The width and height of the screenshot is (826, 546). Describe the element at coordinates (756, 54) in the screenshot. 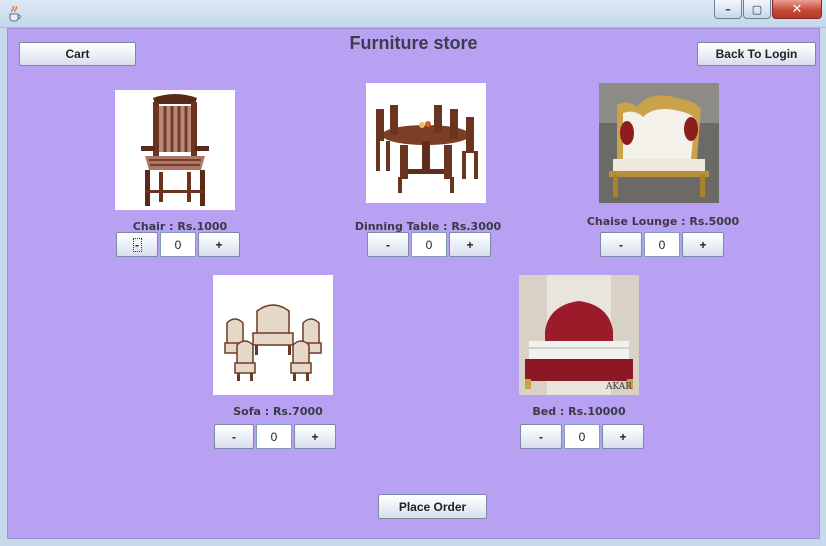

I see `back-to-login-button: Back To Login` at that location.